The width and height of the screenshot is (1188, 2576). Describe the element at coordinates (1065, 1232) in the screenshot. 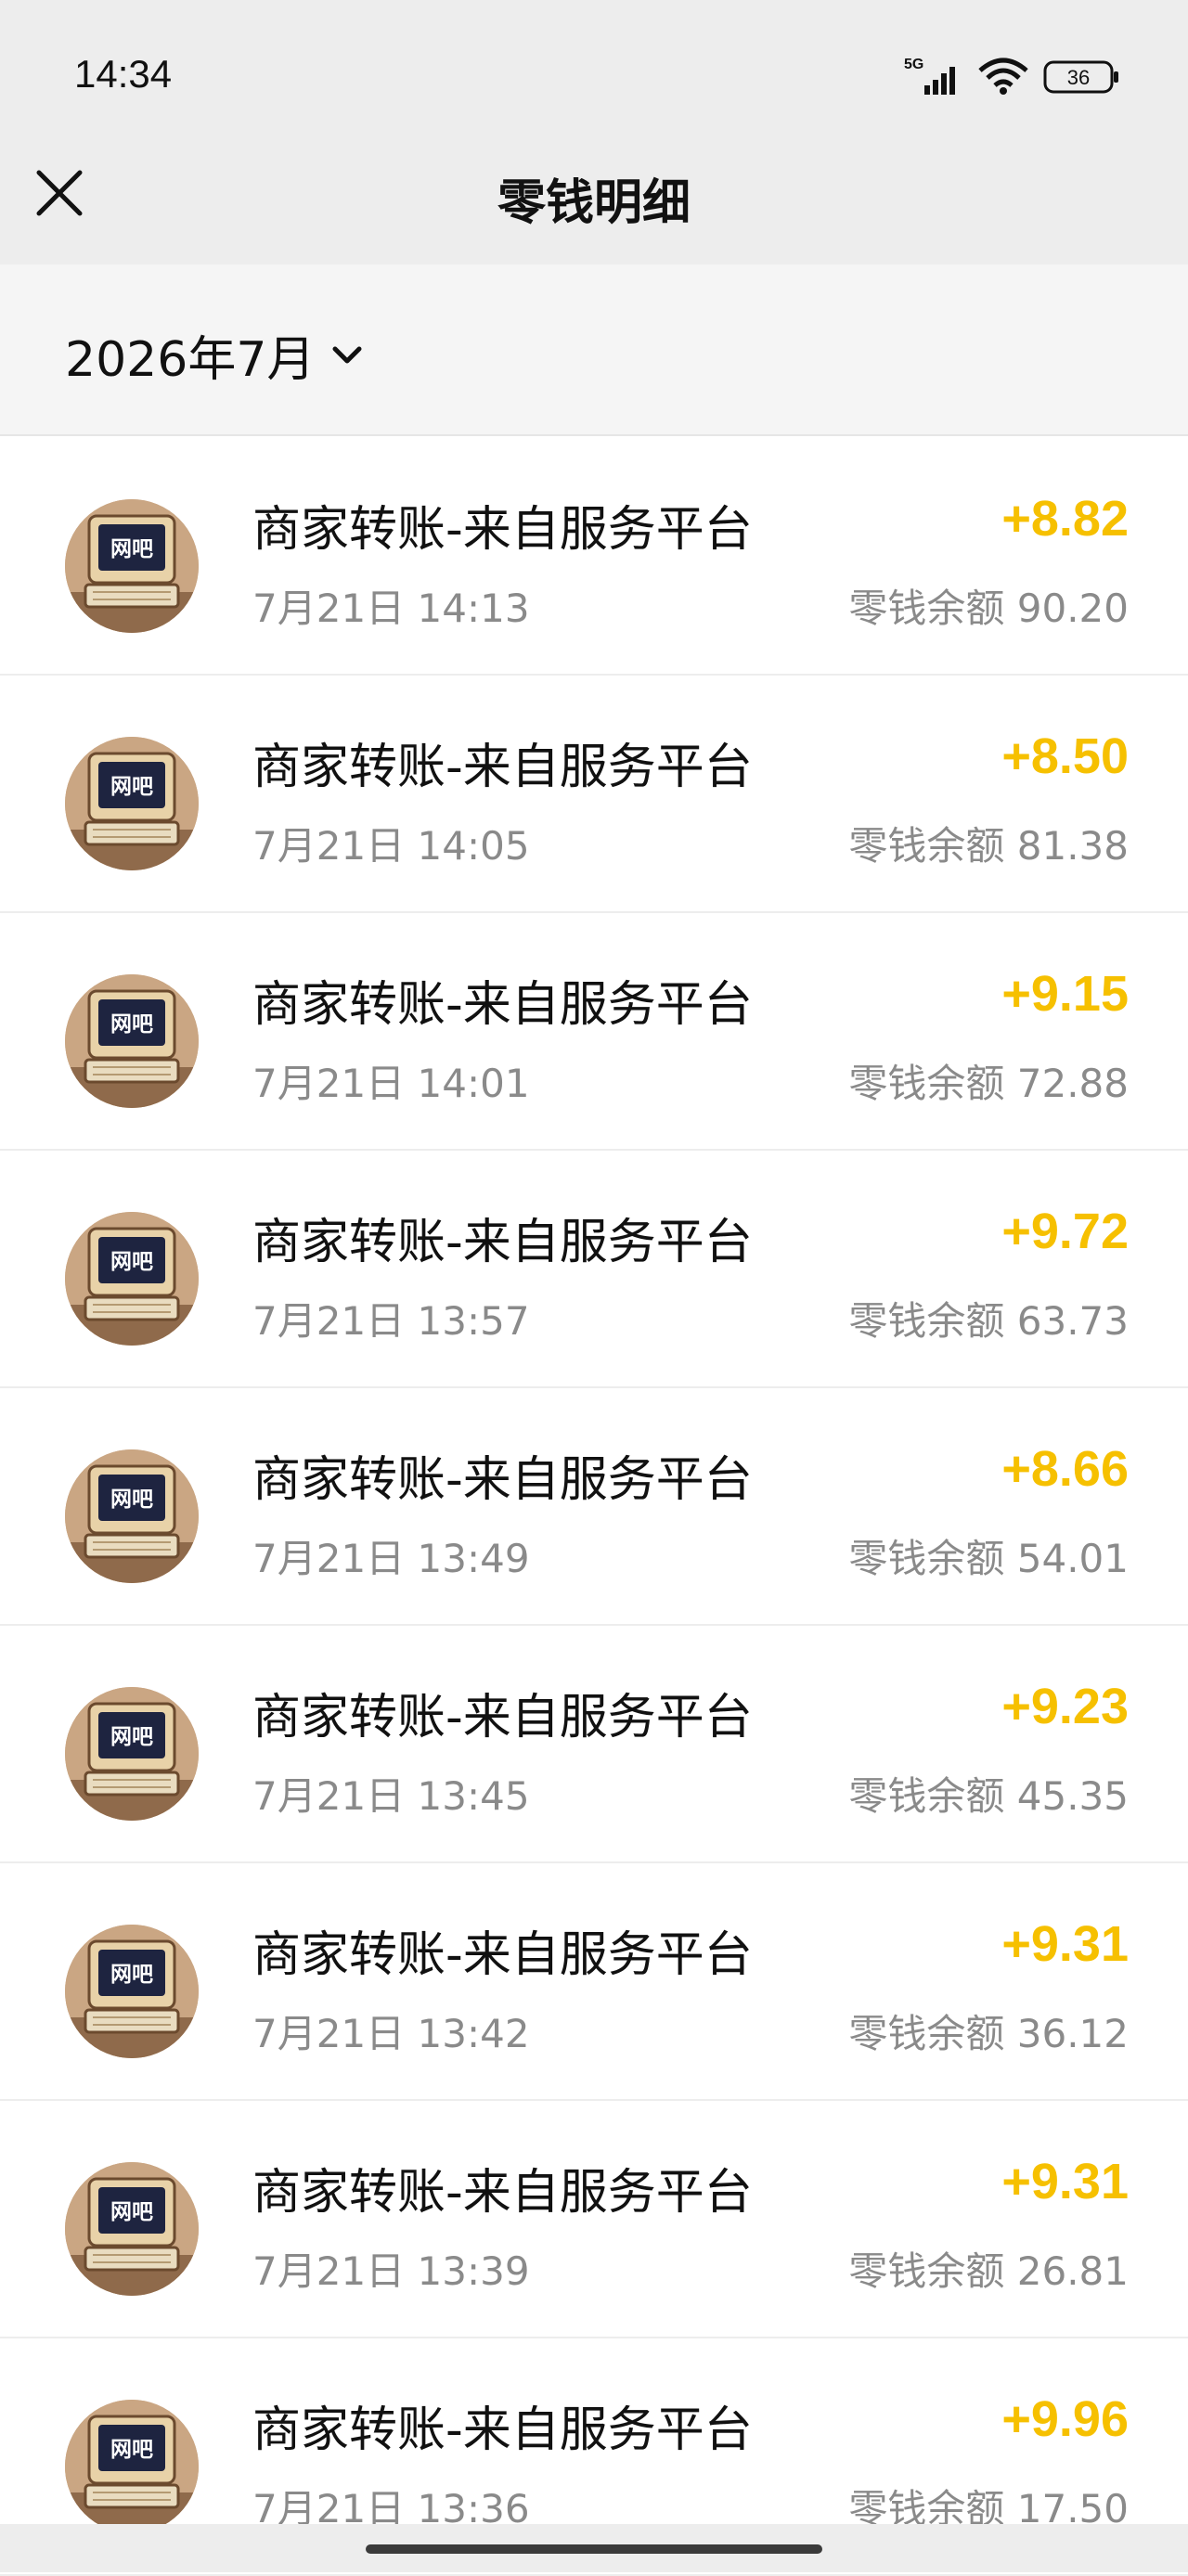

I see `transaction-amount: +9.72` at that location.